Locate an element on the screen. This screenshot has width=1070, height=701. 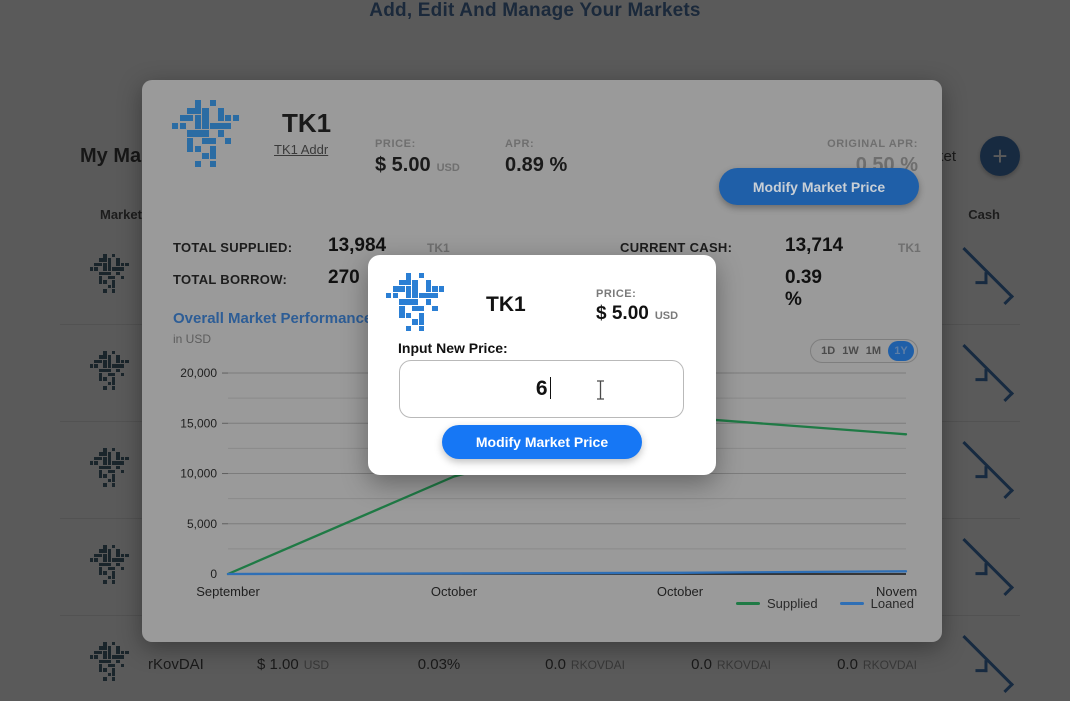
stat-total-borrow: TOTAL BORROW: 270 is located at coordinates (266, 277).